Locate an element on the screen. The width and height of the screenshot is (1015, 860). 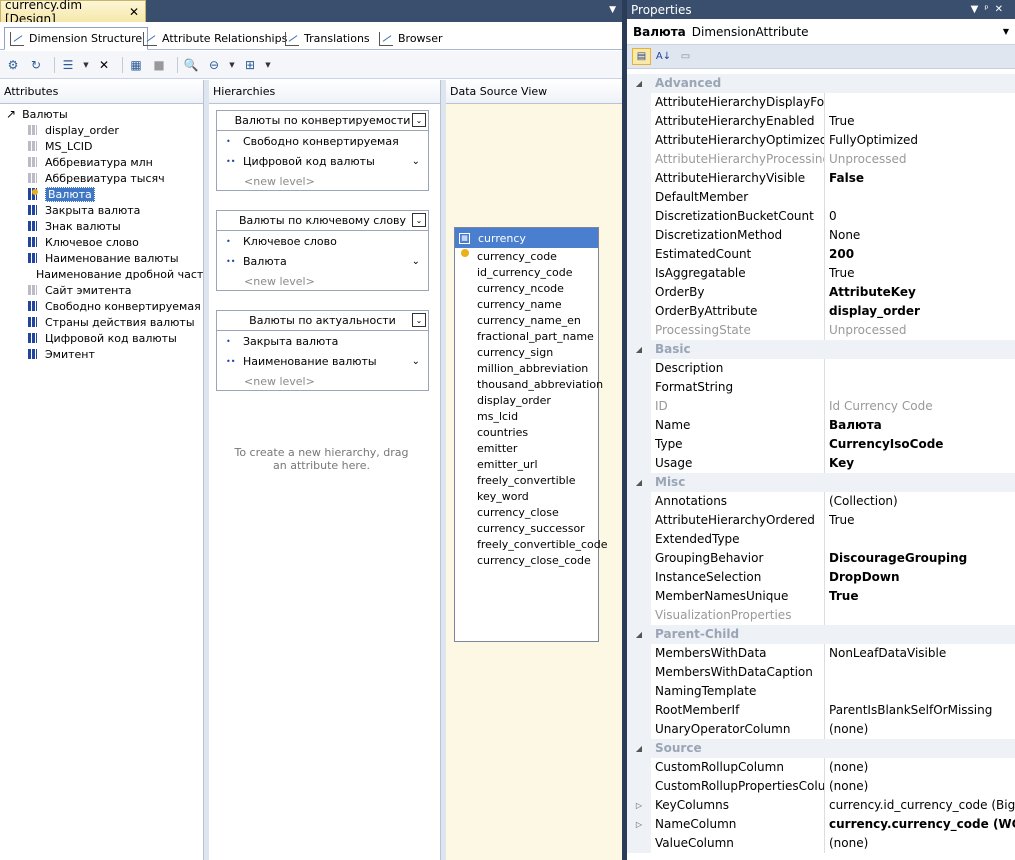
property-row: Name Валюта is located at coordinates (821, 425).